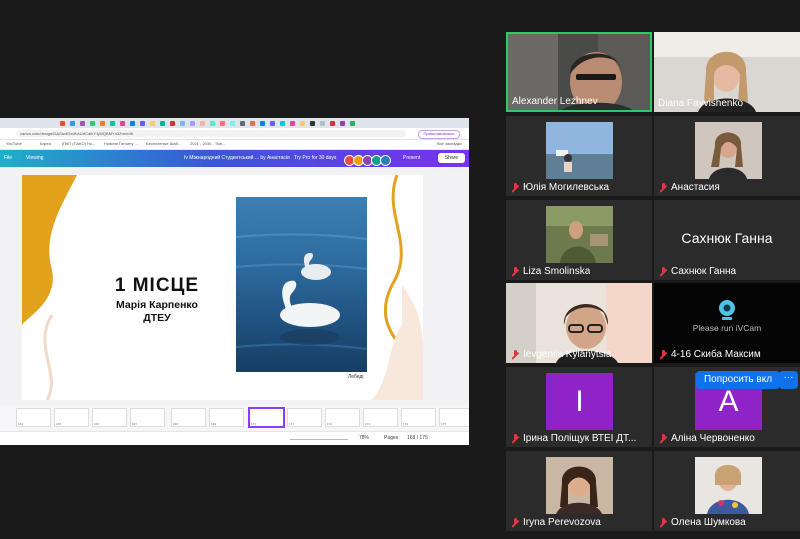  Describe the element at coordinates (380, 417) in the screenshot. I see `slide-thumbnail: 173` at that location.